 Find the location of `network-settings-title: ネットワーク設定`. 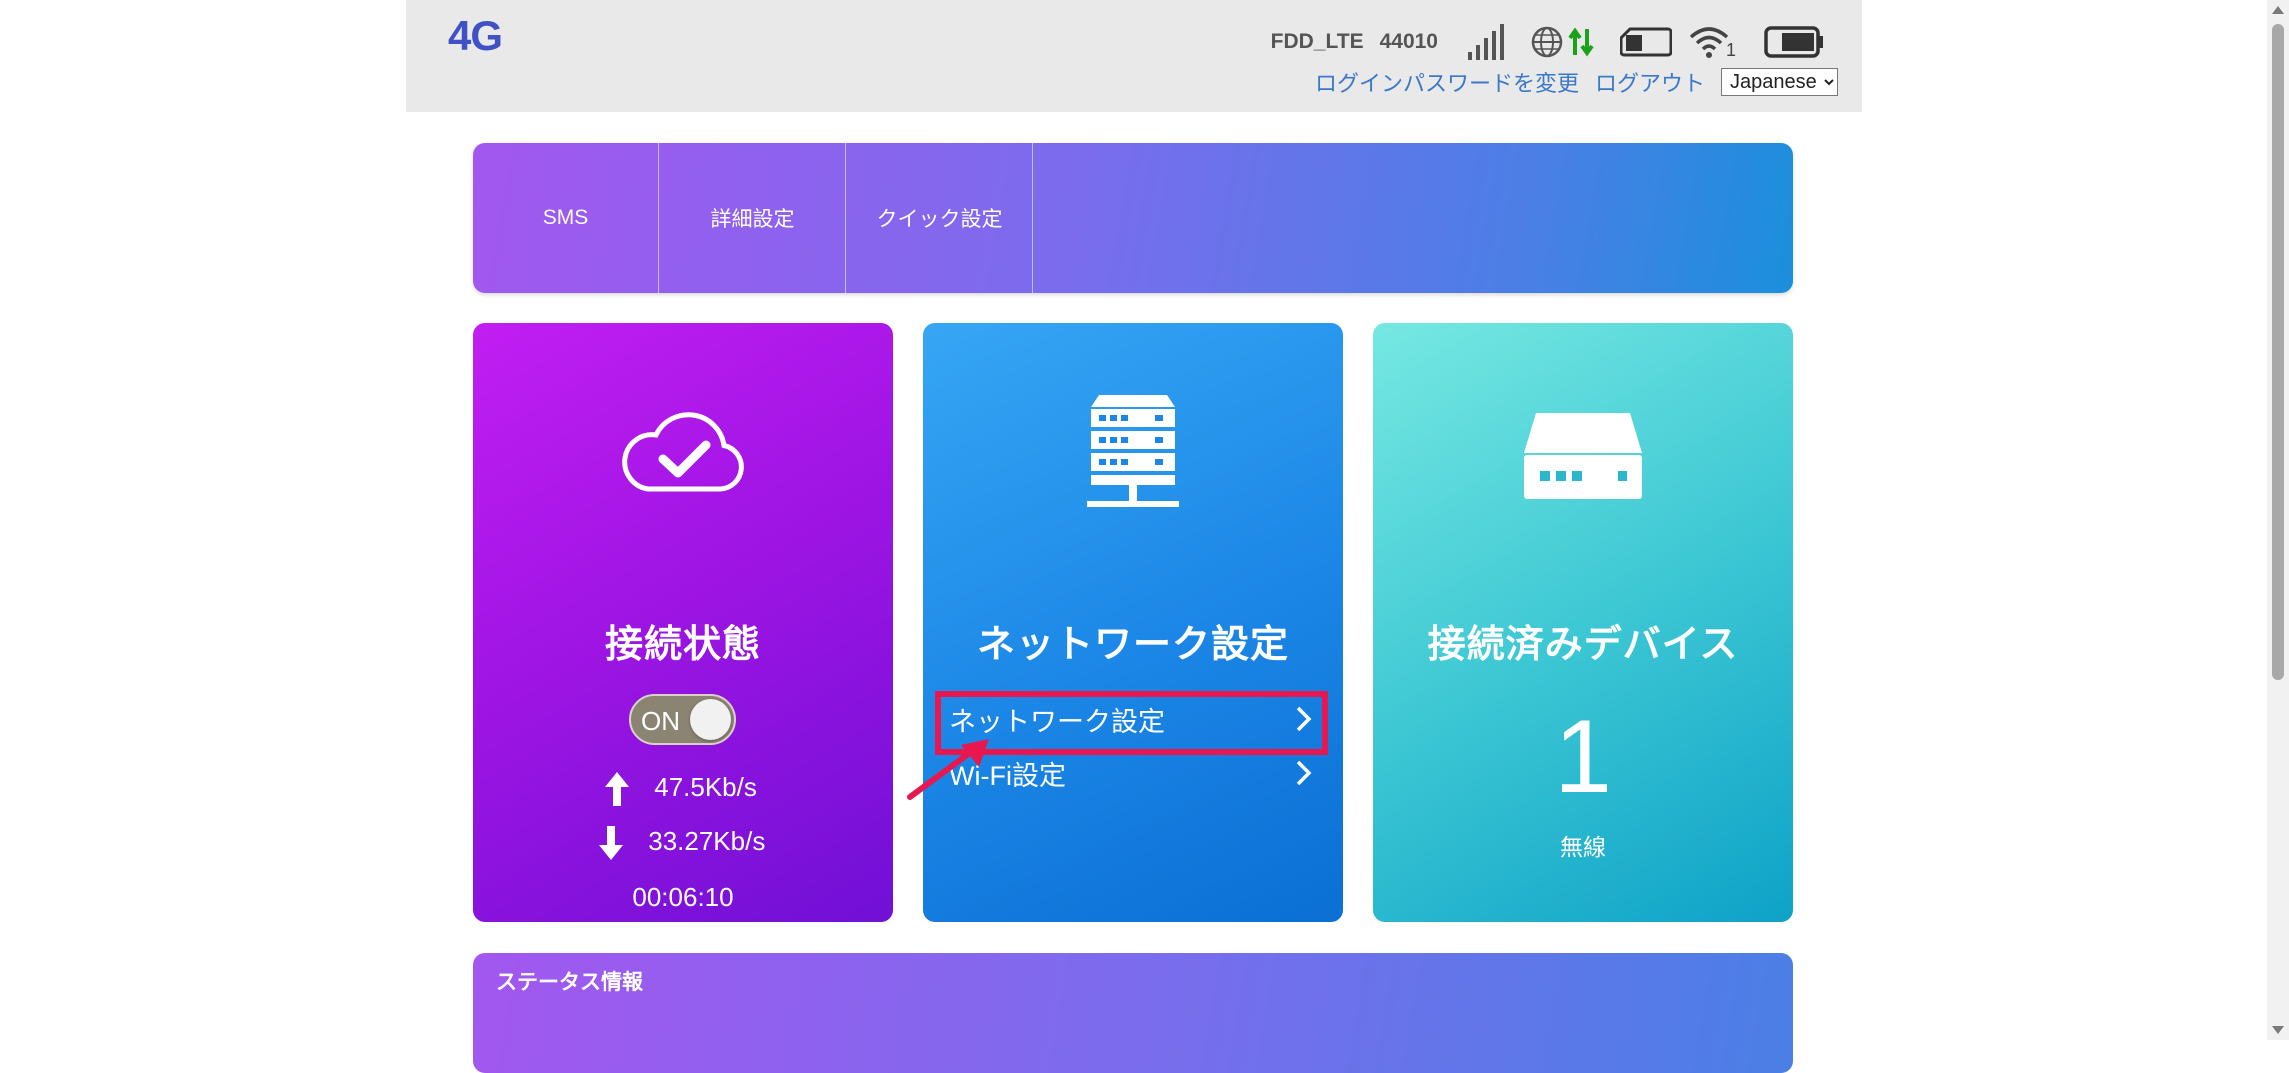

network-settings-title: ネットワーク設定 is located at coordinates (1132, 645).